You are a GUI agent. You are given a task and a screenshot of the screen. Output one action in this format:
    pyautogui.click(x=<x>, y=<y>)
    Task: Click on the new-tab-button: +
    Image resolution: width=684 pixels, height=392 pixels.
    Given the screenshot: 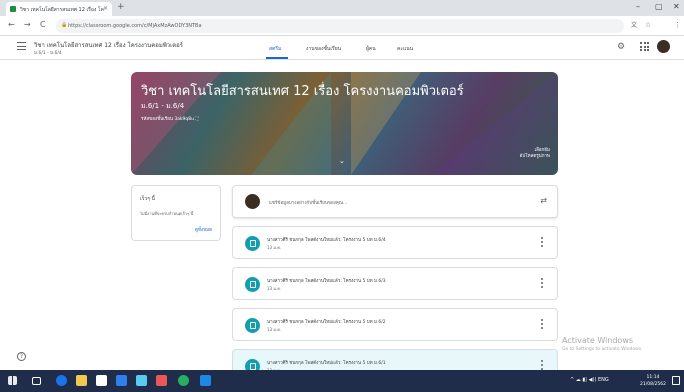 What is the action you would take?
    pyautogui.click(x=121, y=7)
    